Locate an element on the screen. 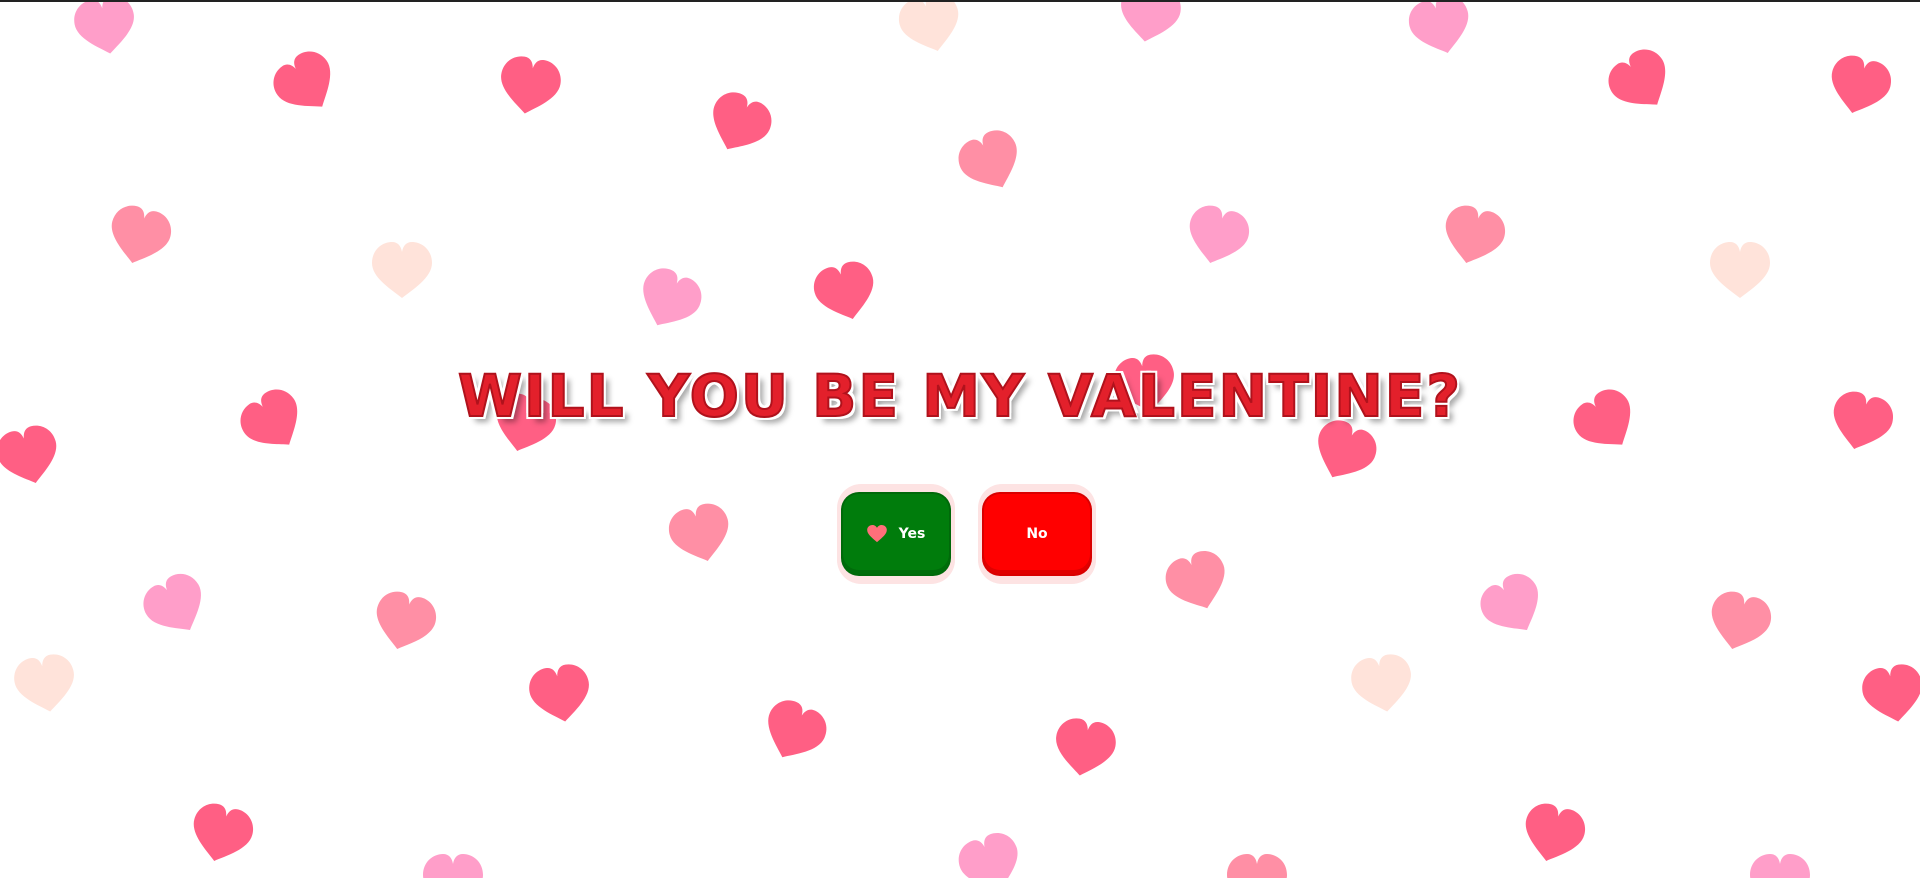 The width and height of the screenshot is (1920, 878). page-title: WILL YOU BE MY VALENTINE? is located at coordinates (960, 396).